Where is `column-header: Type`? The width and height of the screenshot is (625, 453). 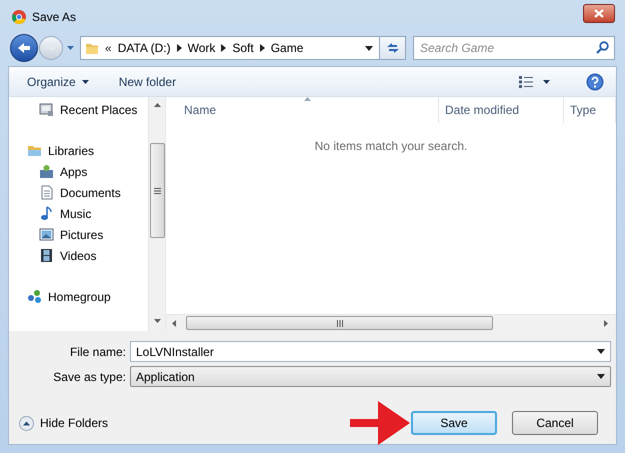
column-header: Type is located at coordinates (590, 110).